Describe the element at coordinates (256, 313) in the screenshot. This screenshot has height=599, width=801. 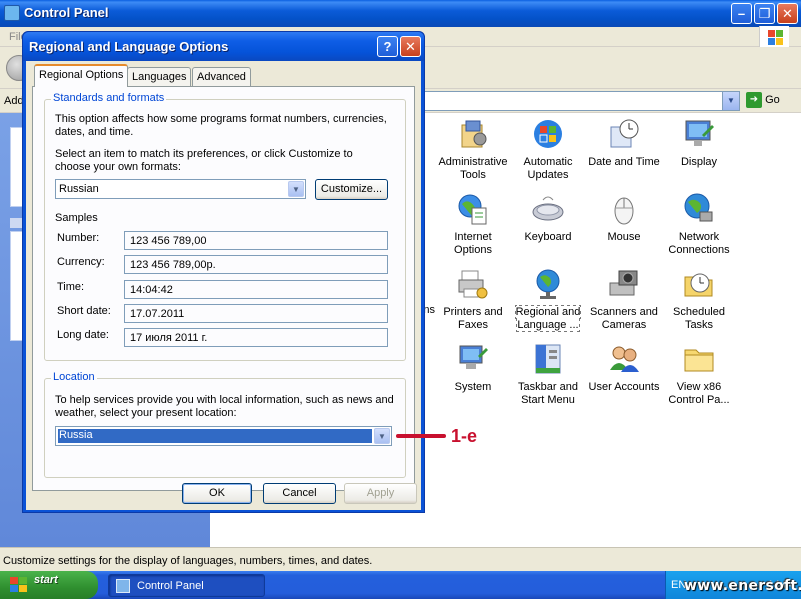
I see `sample-short-date-field: 17.07.2011` at that location.